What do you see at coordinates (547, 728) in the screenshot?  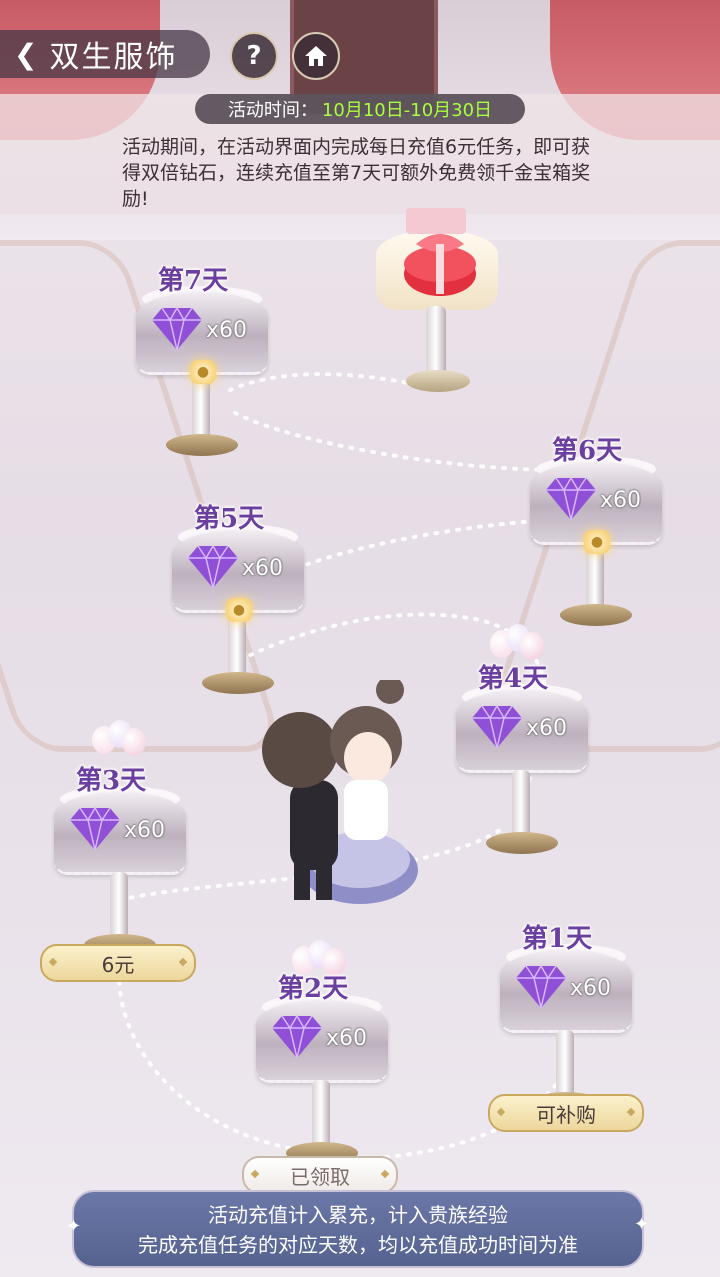 I see `day-4-count: x60` at bounding box center [547, 728].